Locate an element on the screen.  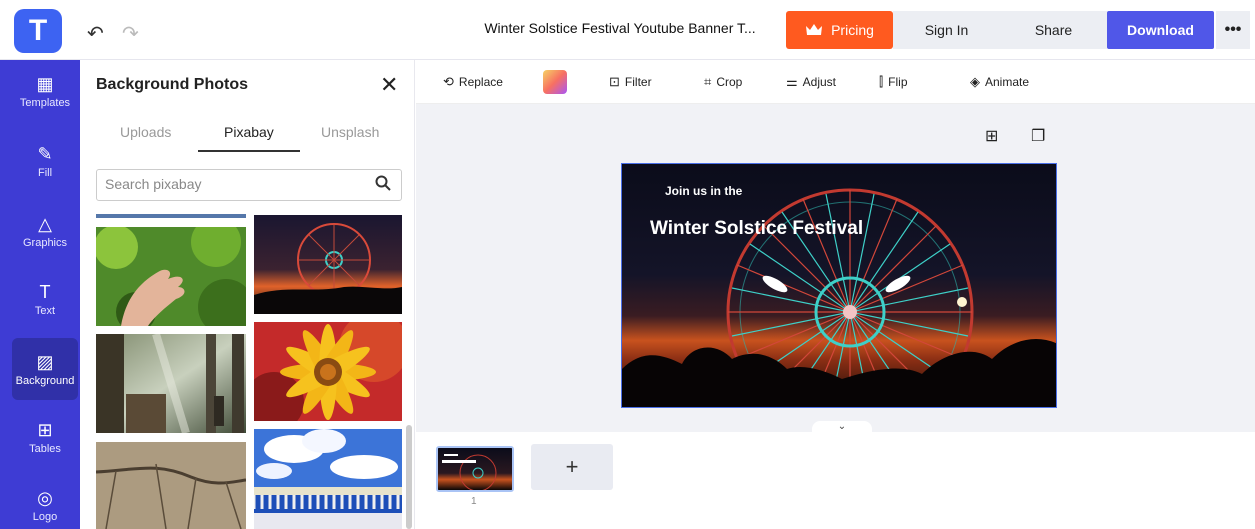
sidebar-item-graphics: △ Graphics is located at coordinates (45, 231).